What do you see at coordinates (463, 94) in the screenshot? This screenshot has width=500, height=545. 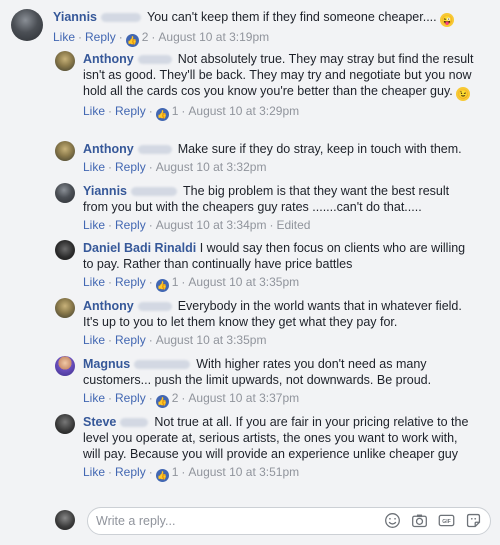 I see `emoji-icon: 😉` at bounding box center [463, 94].